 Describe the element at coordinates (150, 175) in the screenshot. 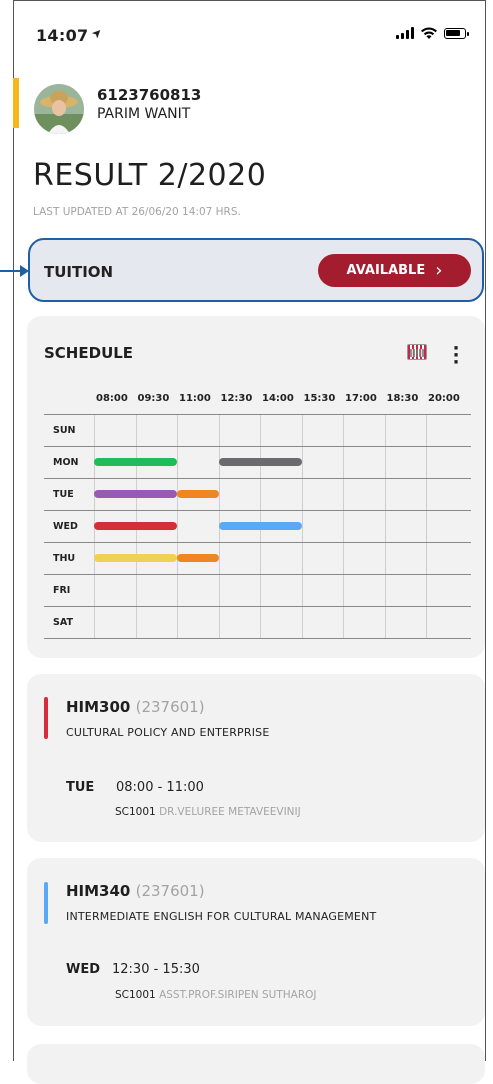

I see `page-title: RESULT 2/2020` at that location.